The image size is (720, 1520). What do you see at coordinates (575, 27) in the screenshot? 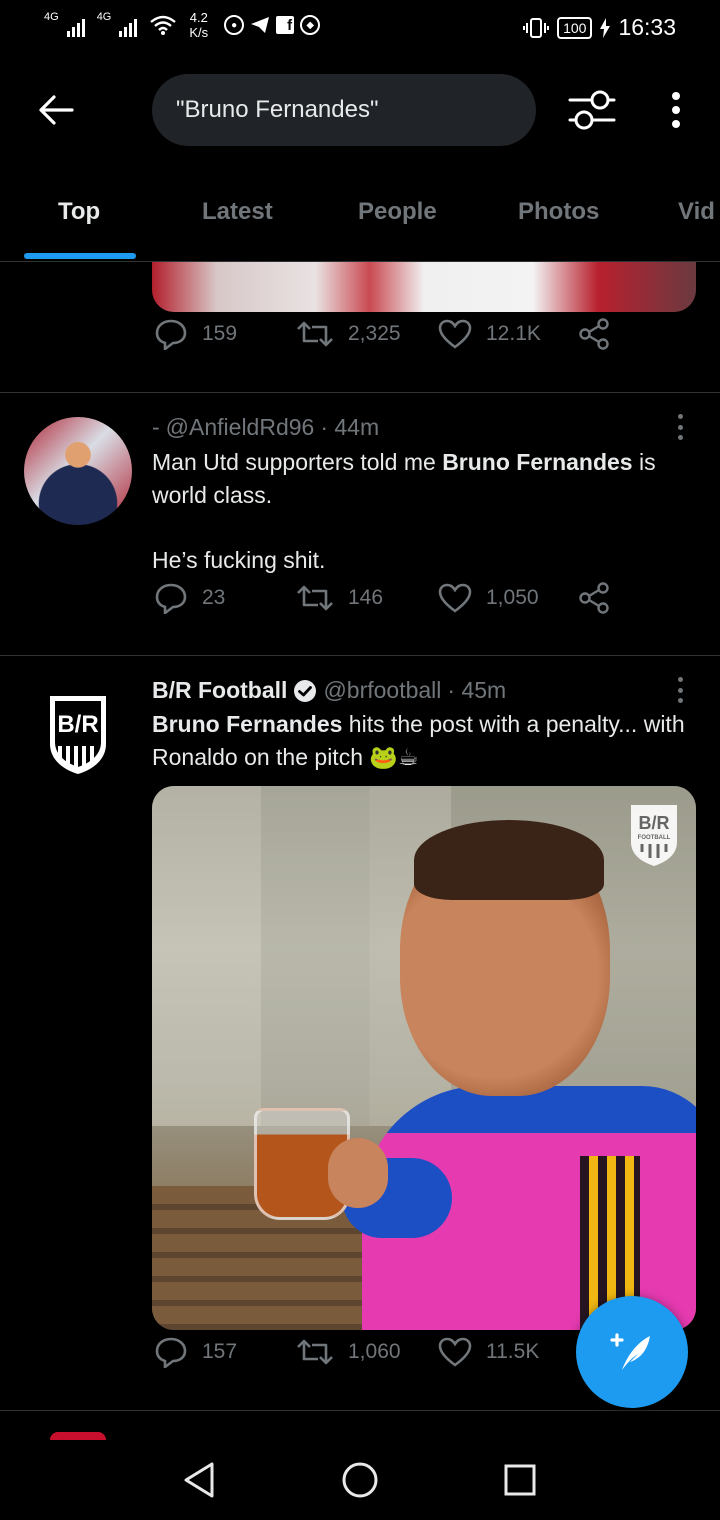
I see `battery-indicator: 100` at bounding box center [575, 27].